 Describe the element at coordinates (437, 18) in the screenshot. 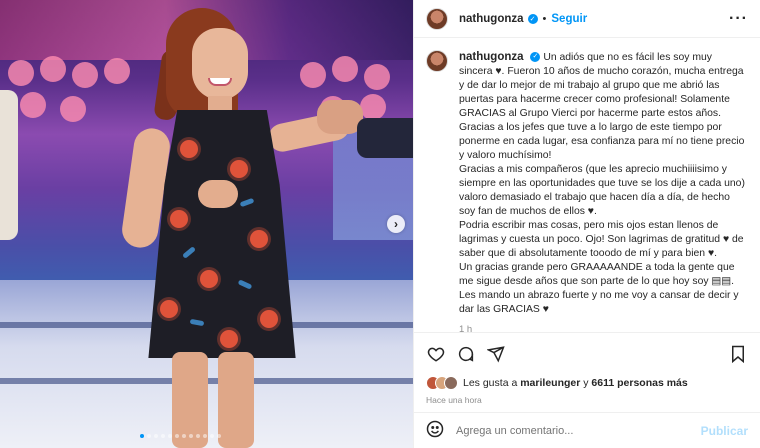

I see `avatar` at that location.